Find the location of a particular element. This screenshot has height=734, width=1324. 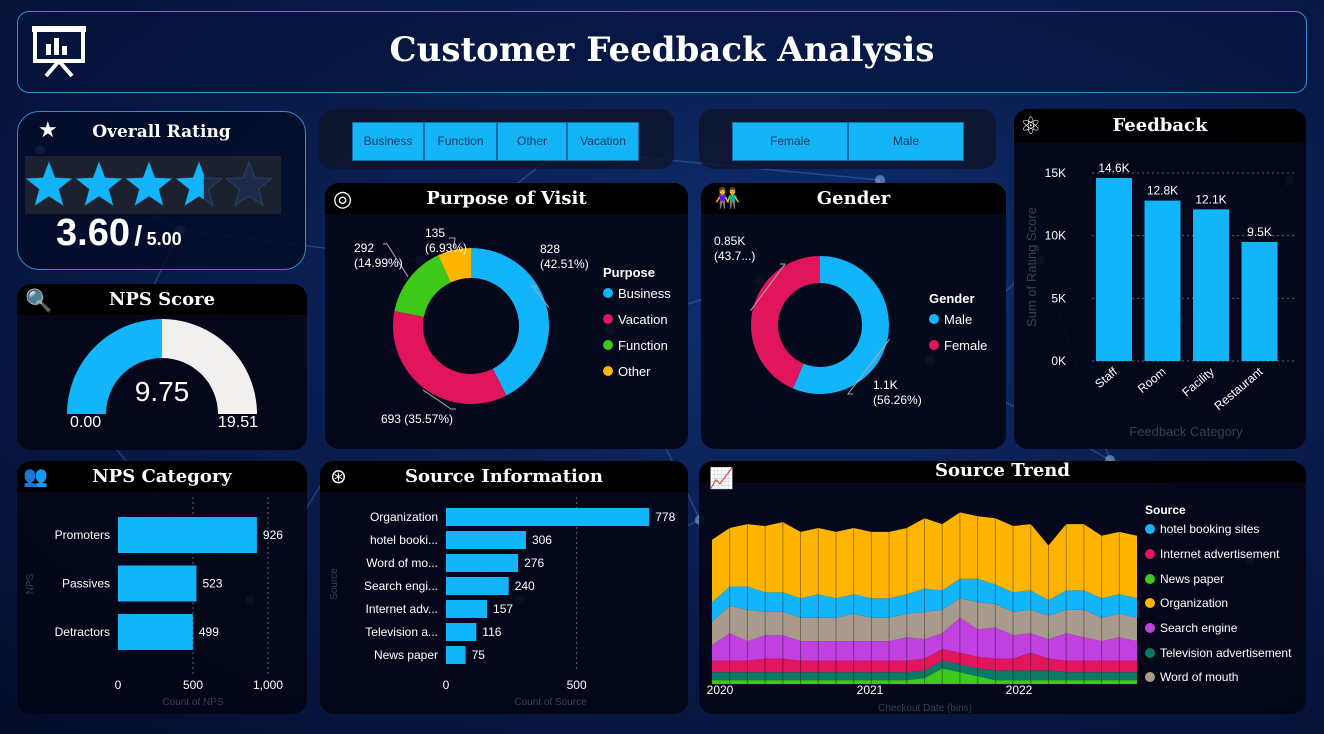

legend-item-female: Female is located at coordinates (958, 345).